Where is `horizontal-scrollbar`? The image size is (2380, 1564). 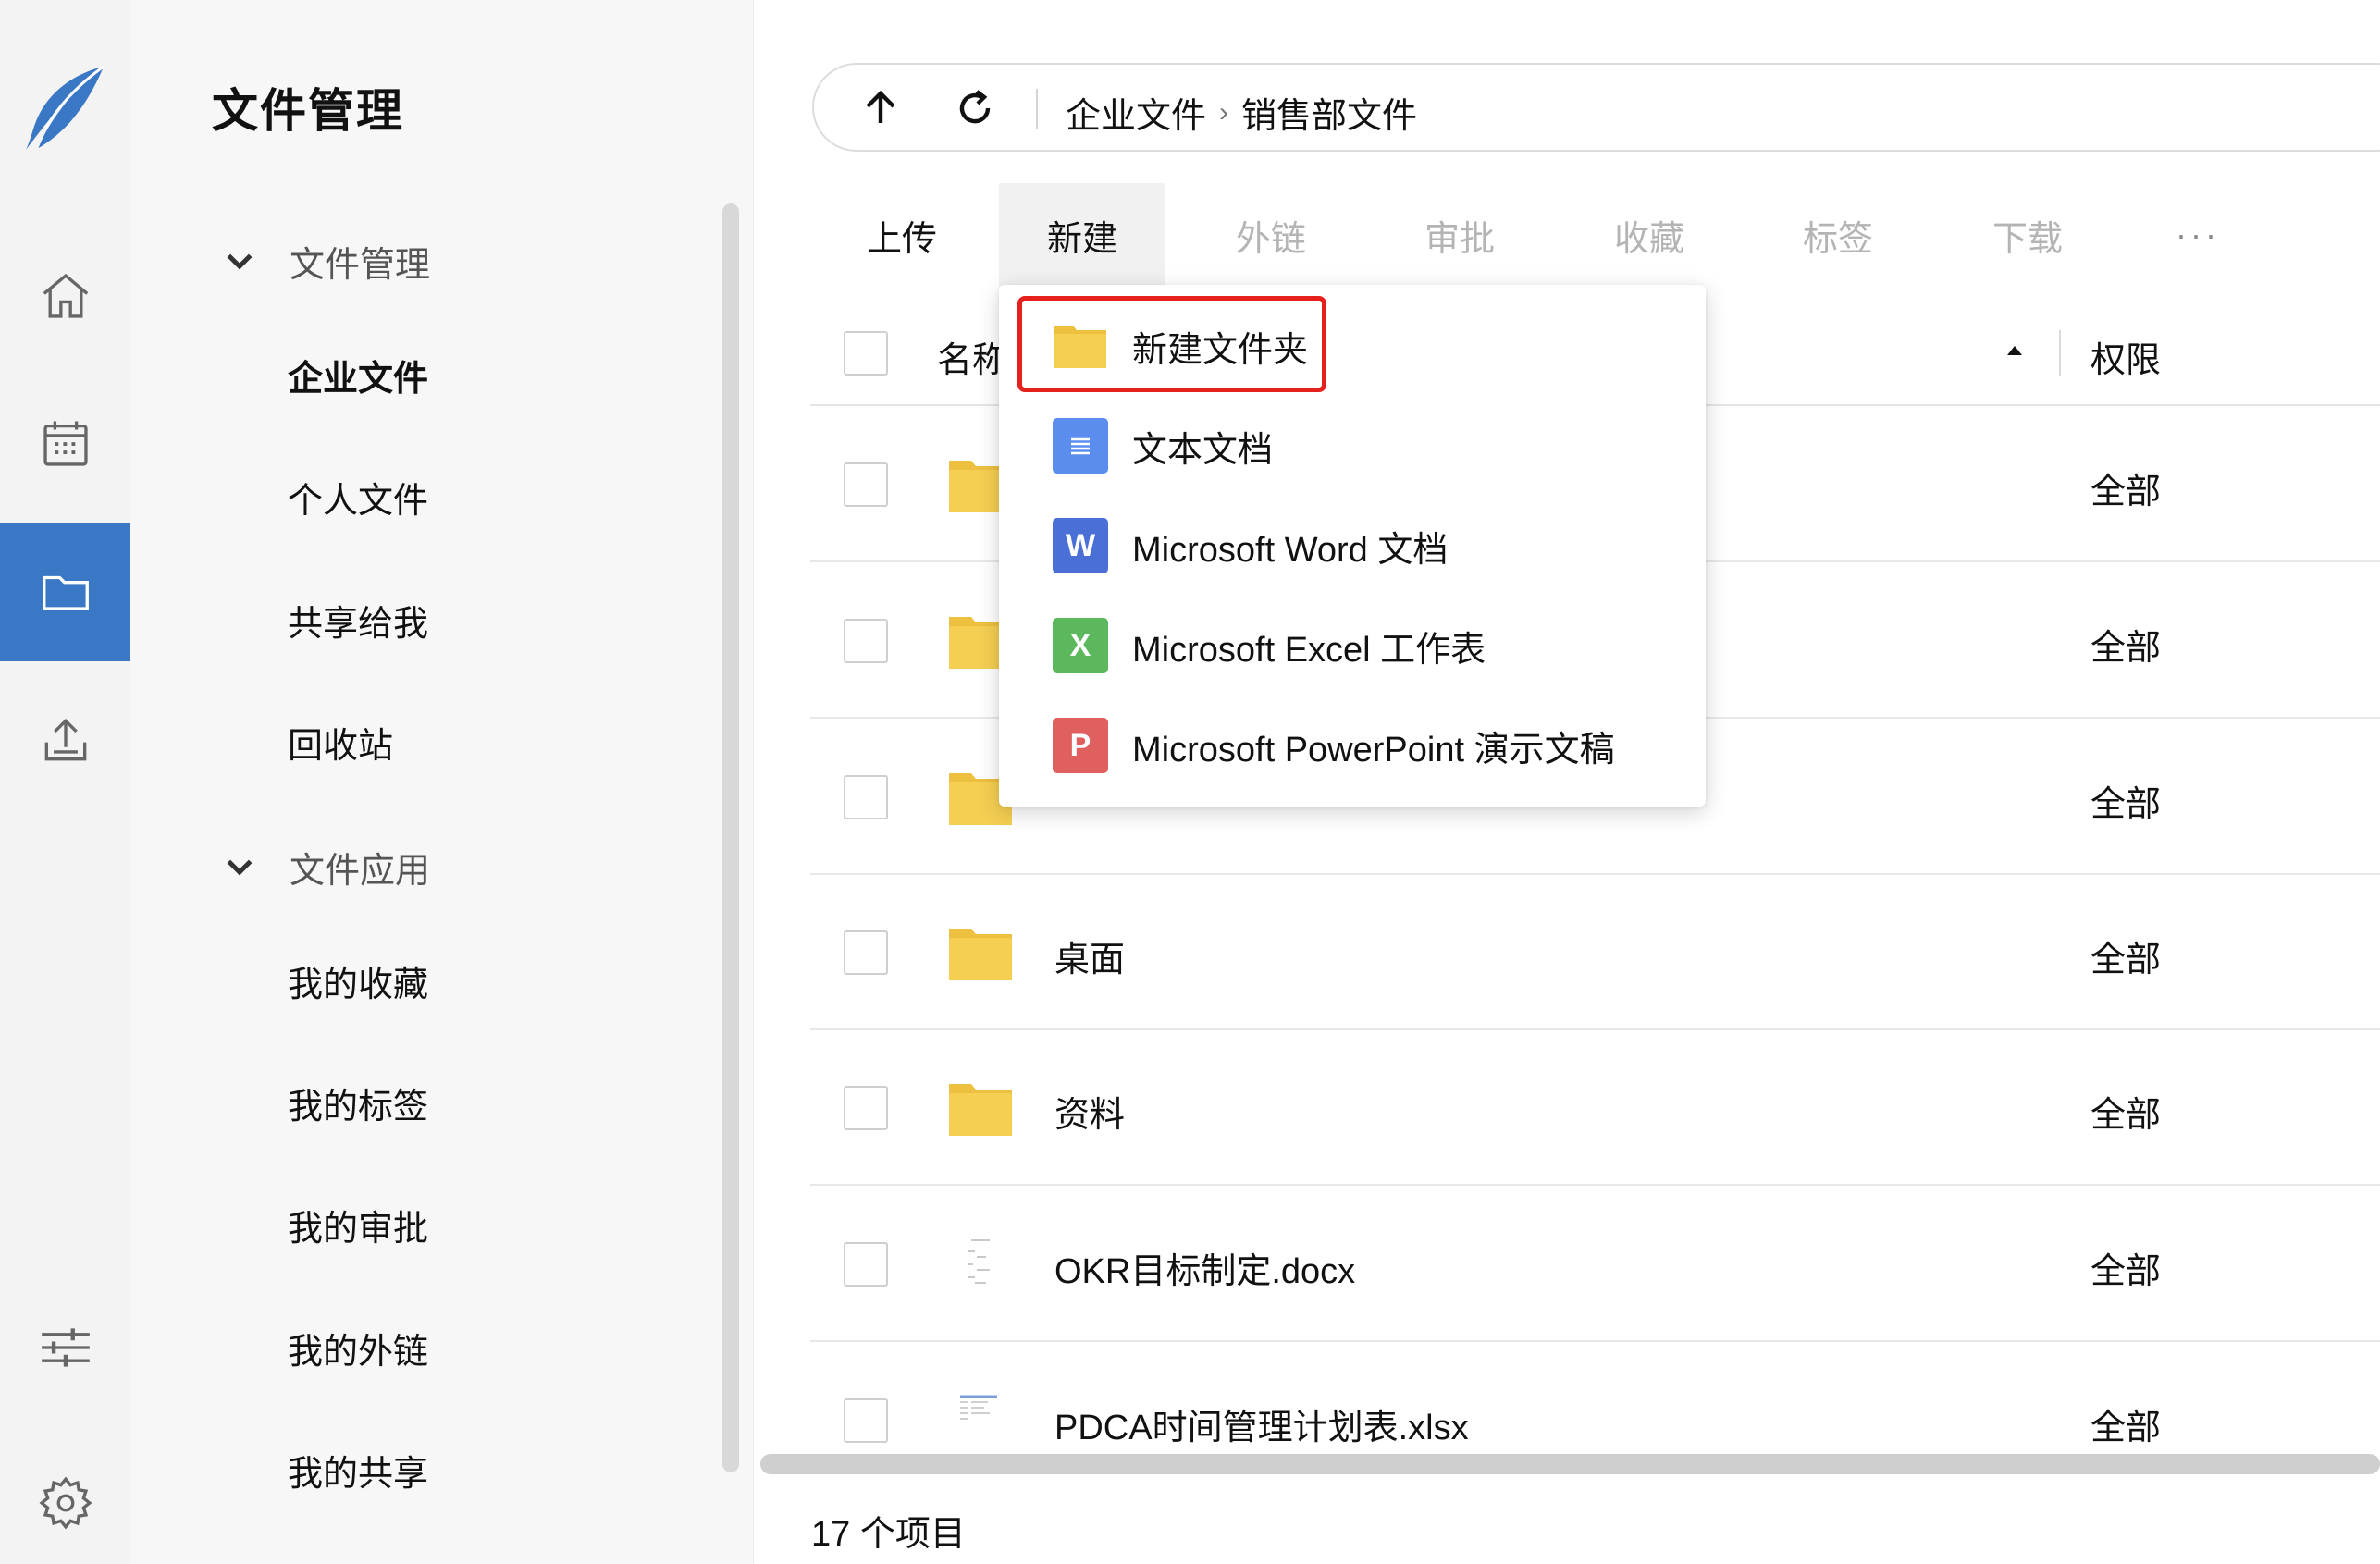 horizontal-scrollbar is located at coordinates (1570, 1464).